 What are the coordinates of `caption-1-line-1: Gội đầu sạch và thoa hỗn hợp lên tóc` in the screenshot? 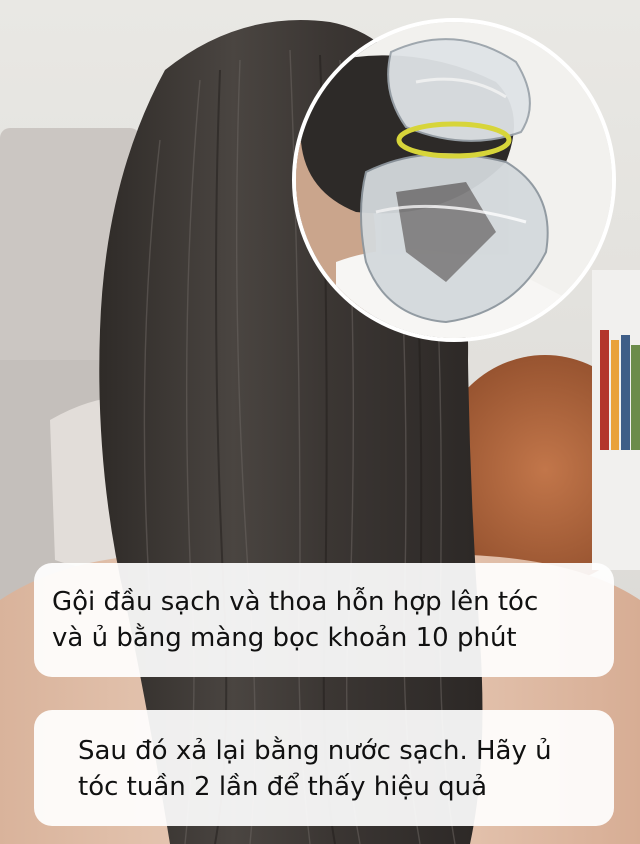 It's located at (295, 602).